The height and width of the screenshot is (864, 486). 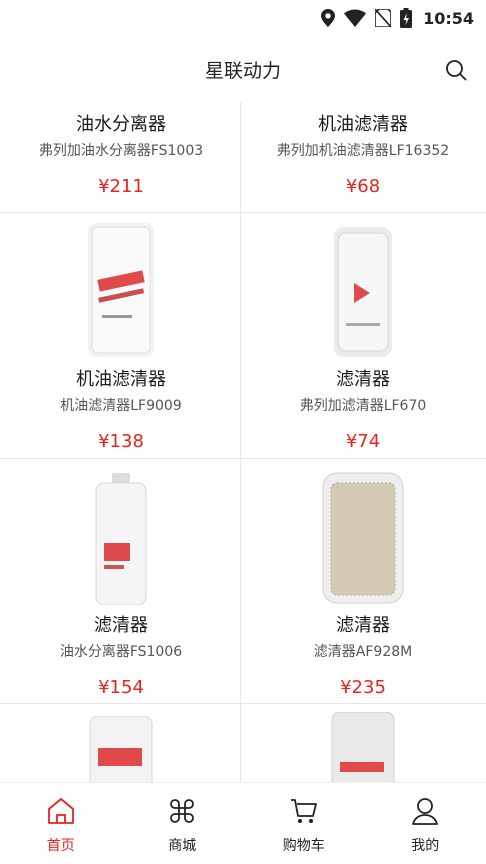 What do you see at coordinates (121, 406) in the screenshot?
I see `product-desc: 机油滤清器LF9009` at bounding box center [121, 406].